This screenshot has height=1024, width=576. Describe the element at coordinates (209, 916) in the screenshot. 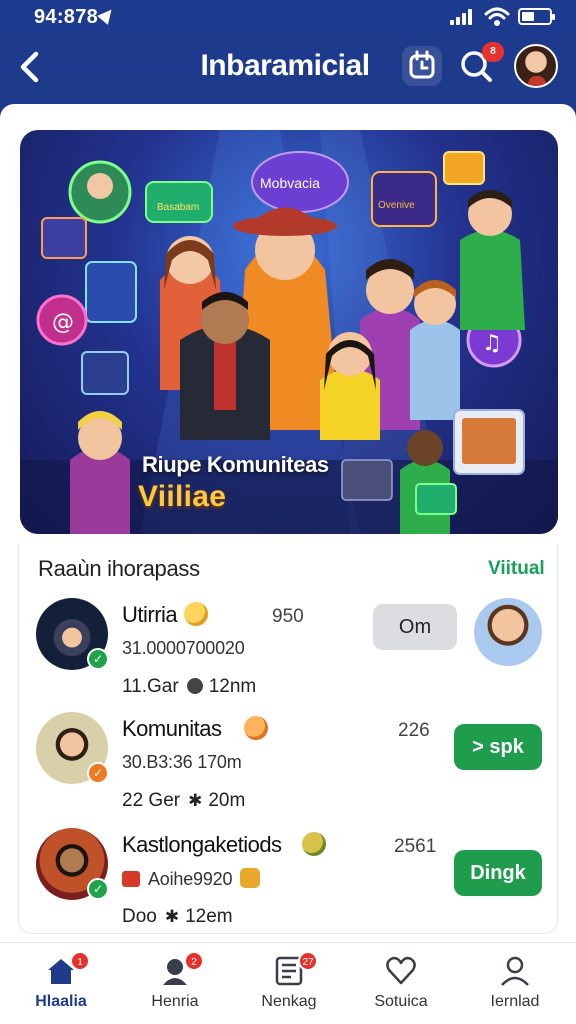

I see `meta-right: 12em` at that location.